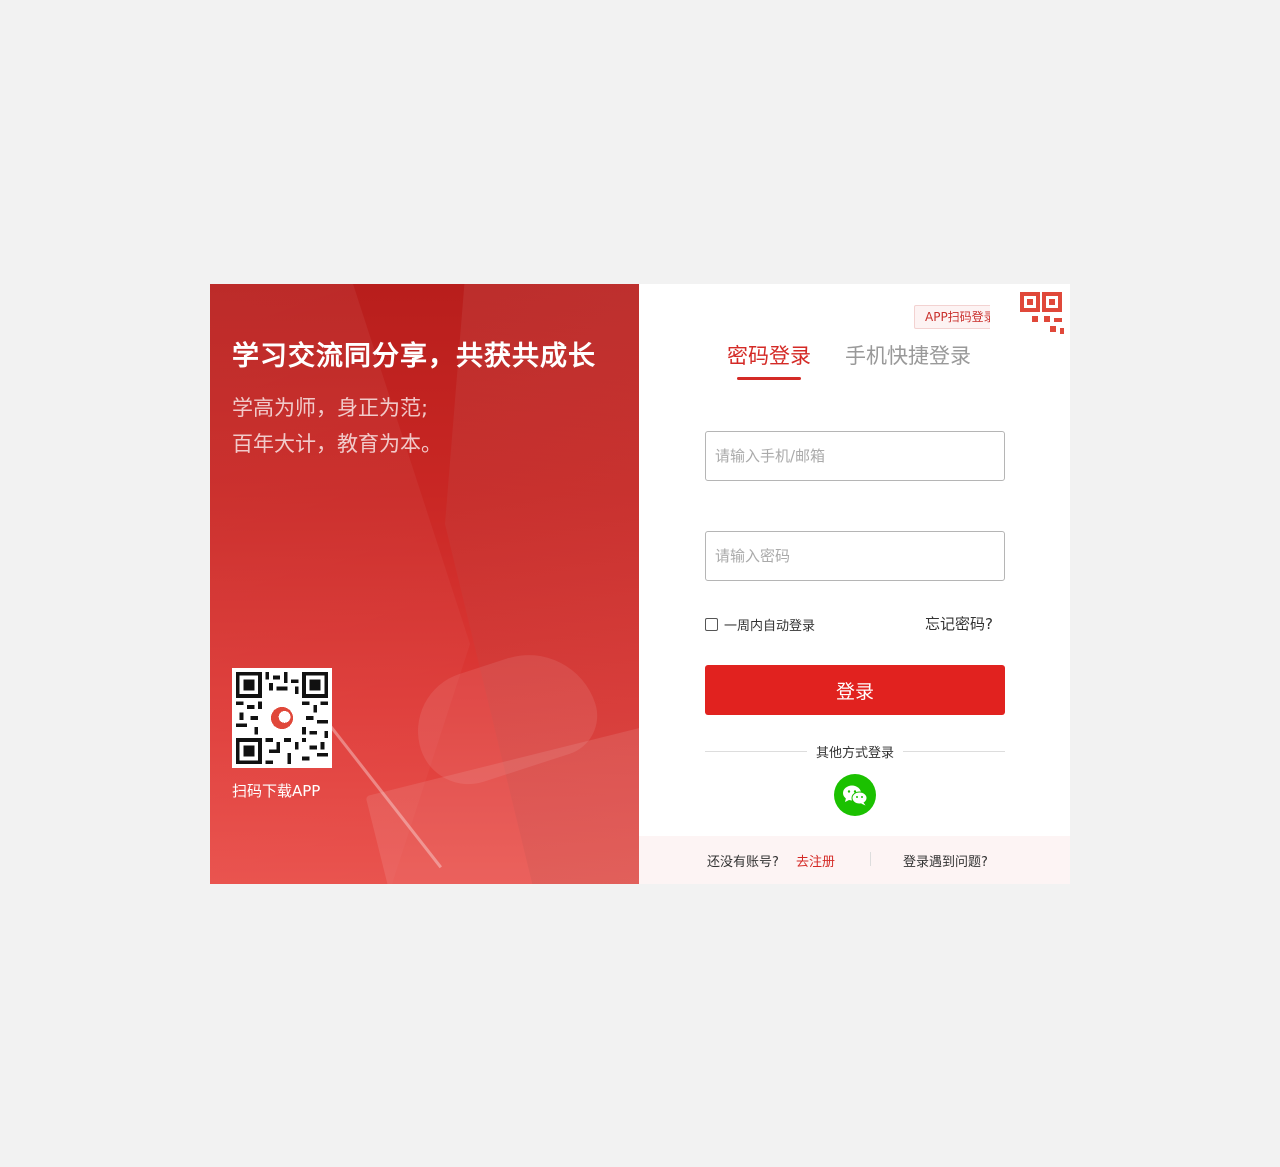 The height and width of the screenshot is (1167, 1280). I want to click on login-problem-link: 登录遇到问题?, so click(945, 860).